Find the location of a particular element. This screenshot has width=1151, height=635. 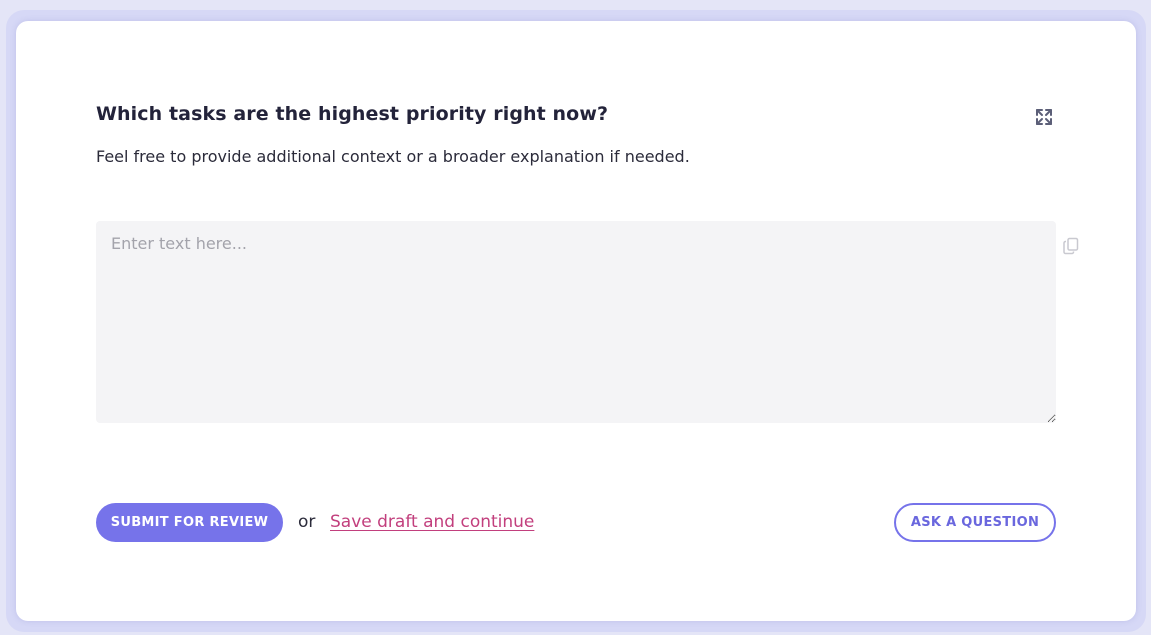

submit-for-review-button: SUBMIT FOR REVIEW is located at coordinates (189, 522).